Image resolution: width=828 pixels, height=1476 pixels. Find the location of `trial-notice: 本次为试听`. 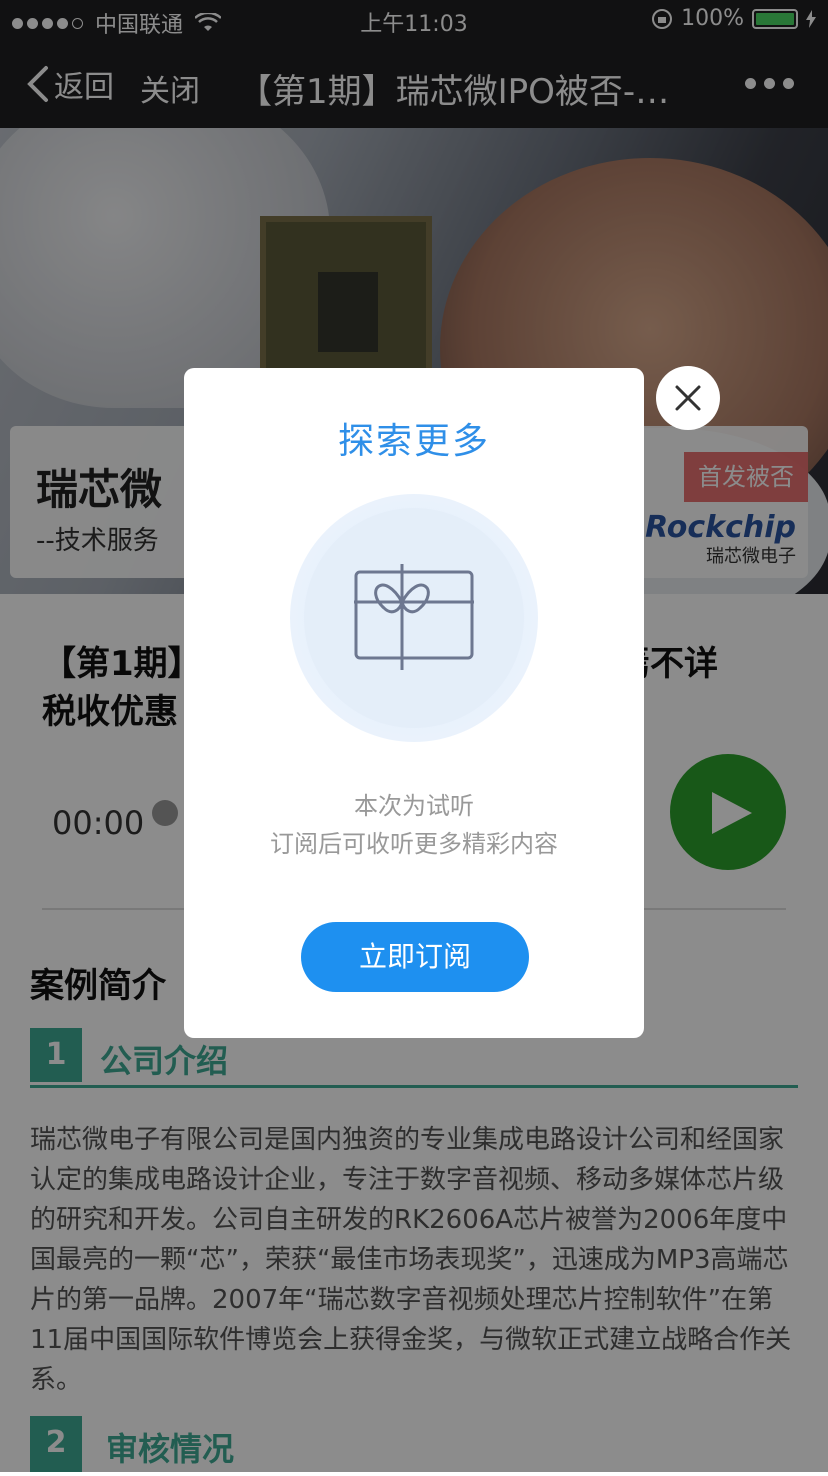

trial-notice: 本次为试听 is located at coordinates (414, 806).